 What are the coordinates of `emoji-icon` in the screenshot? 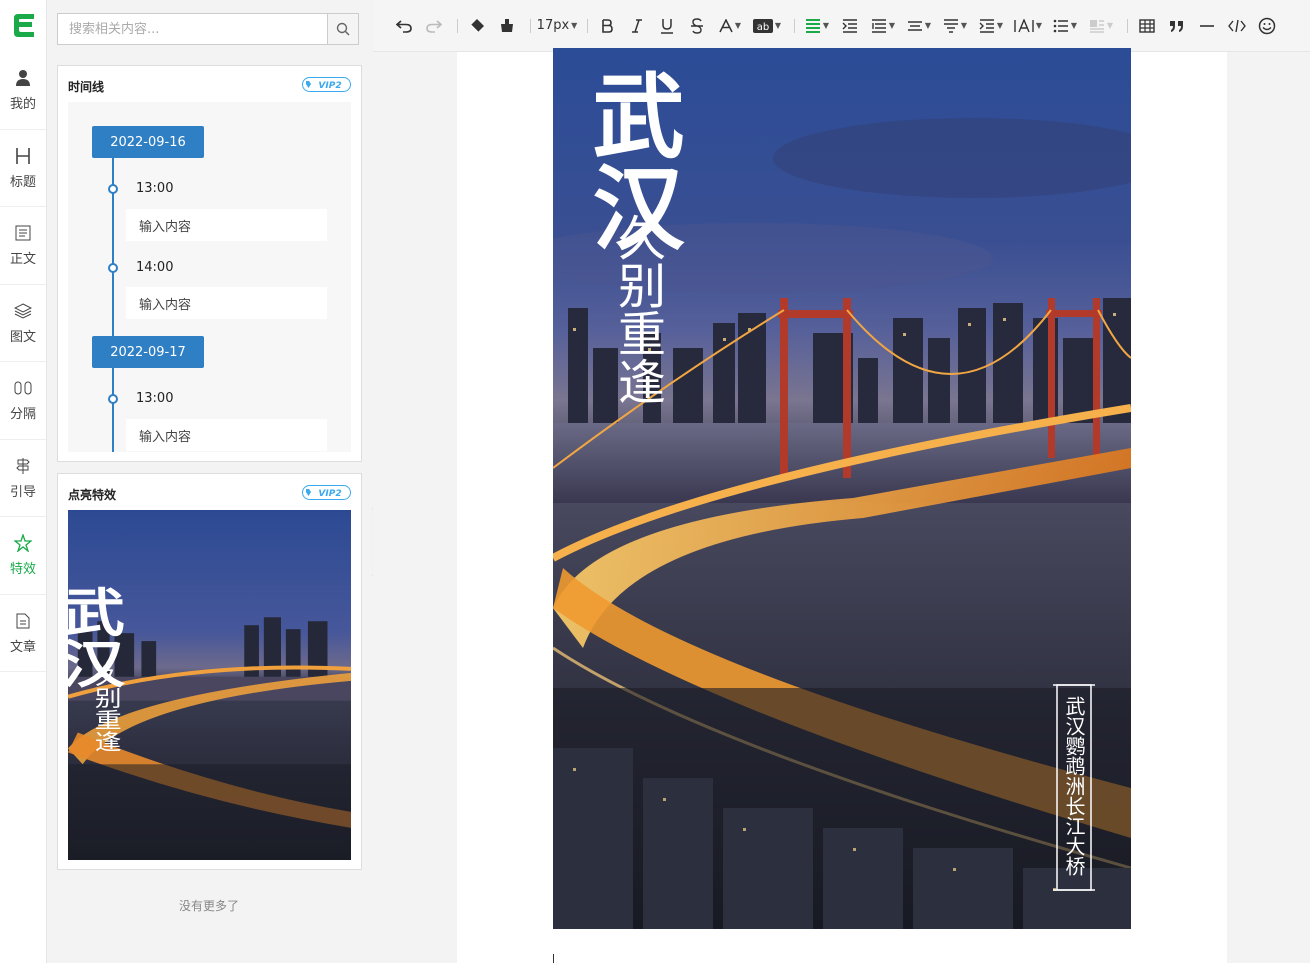 It's located at (1267, 25).